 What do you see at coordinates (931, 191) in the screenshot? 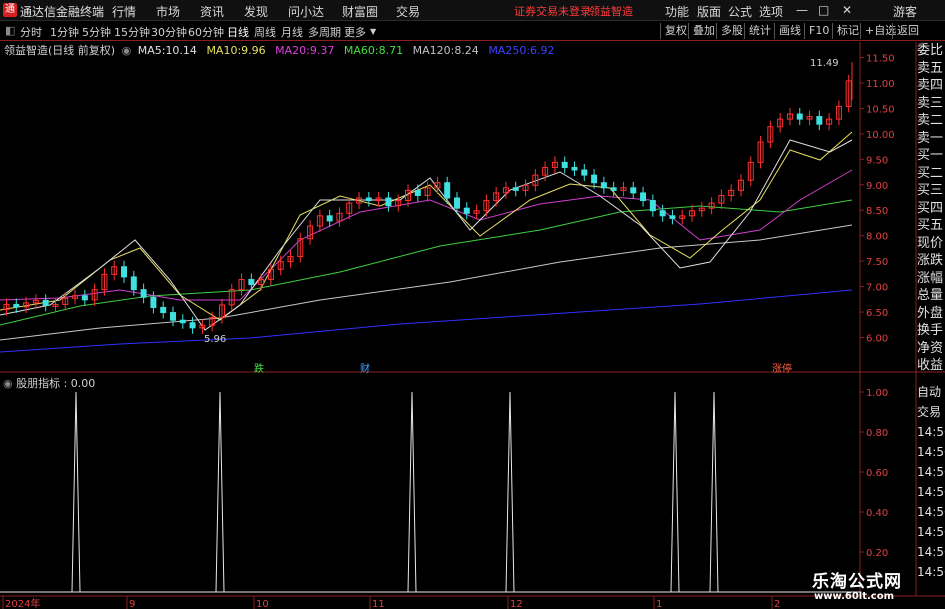
I see `side-label: 买三` at bounding box center [931, 191].